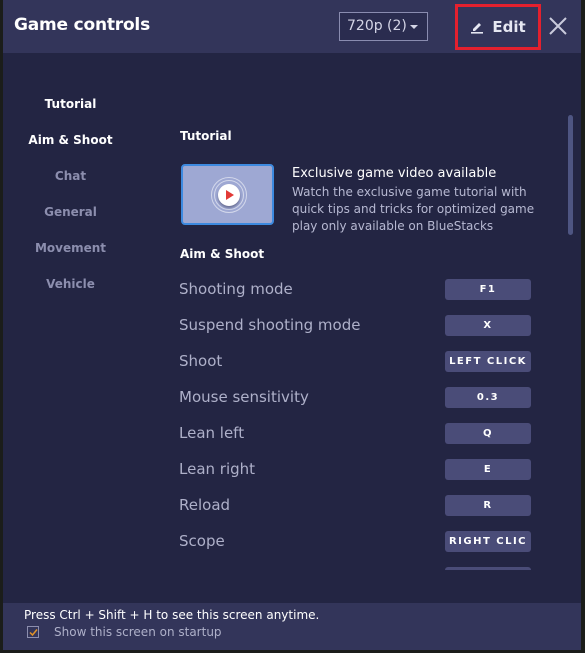 Image resolution: width=585 pixels, height=653 pixels. I want to click on edit-button-label: Edit, so click(509, 27).